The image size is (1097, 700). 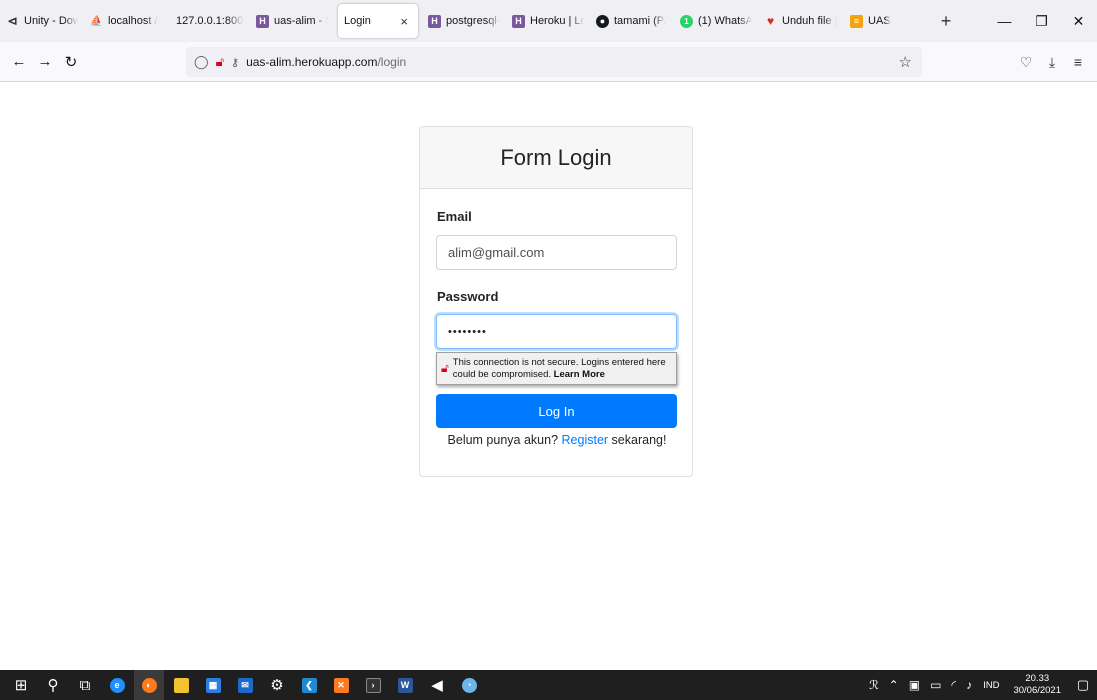 I want to click on system-tray: ℛ ⌃ ▣ ▭ ◜ ♪ IND 20.33 30/06/2021 ▢, so click(x=980, y=685).